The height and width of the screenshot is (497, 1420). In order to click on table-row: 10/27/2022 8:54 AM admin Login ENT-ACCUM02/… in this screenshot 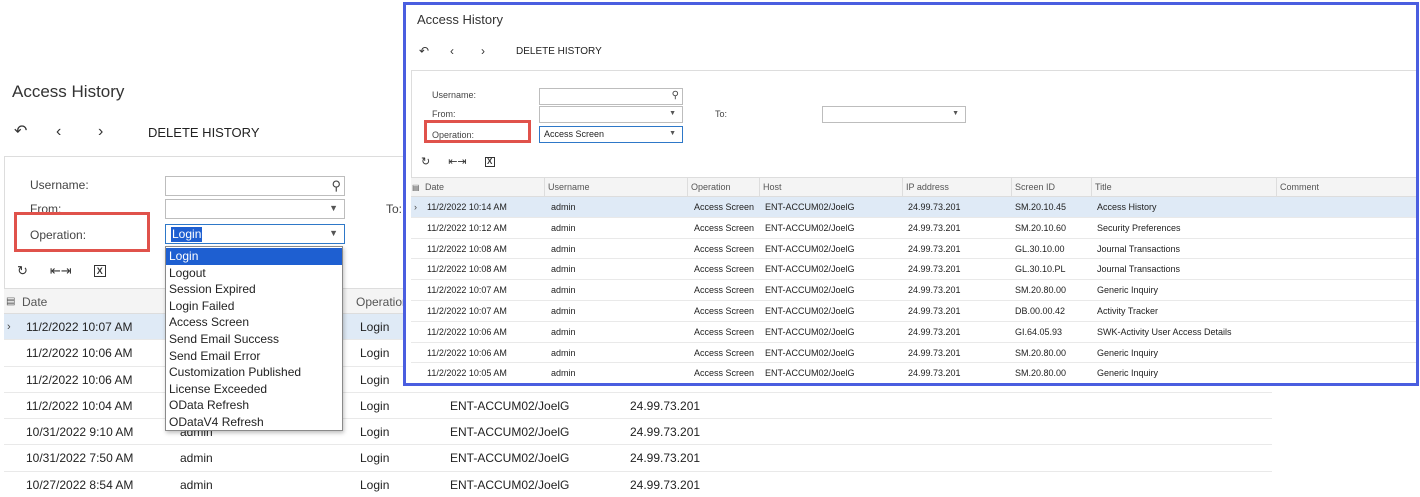, I will do `click(638, 484)`.